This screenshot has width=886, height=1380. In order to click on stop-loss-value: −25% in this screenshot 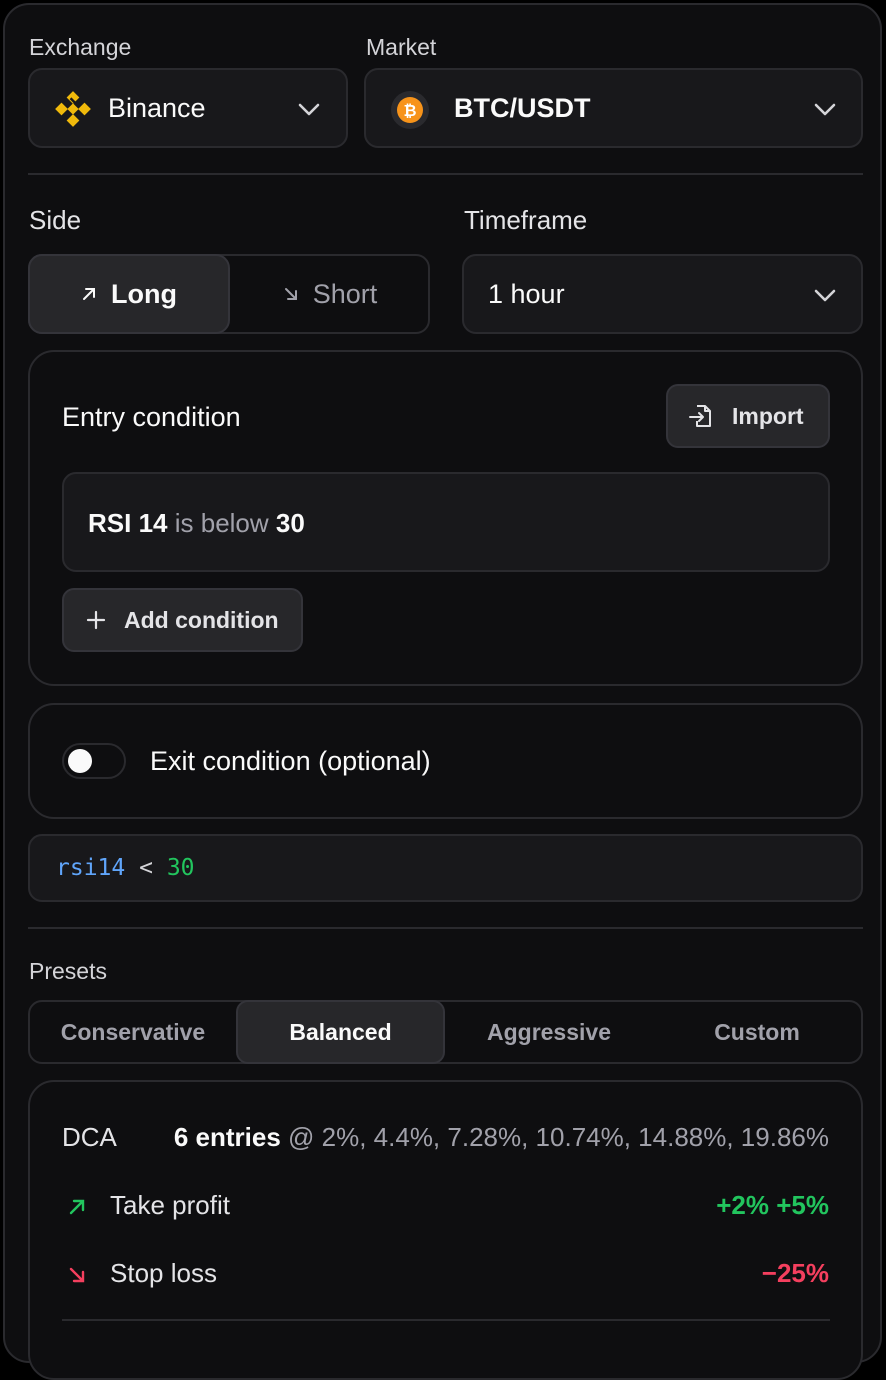, I will do `click(795, 1273)`.